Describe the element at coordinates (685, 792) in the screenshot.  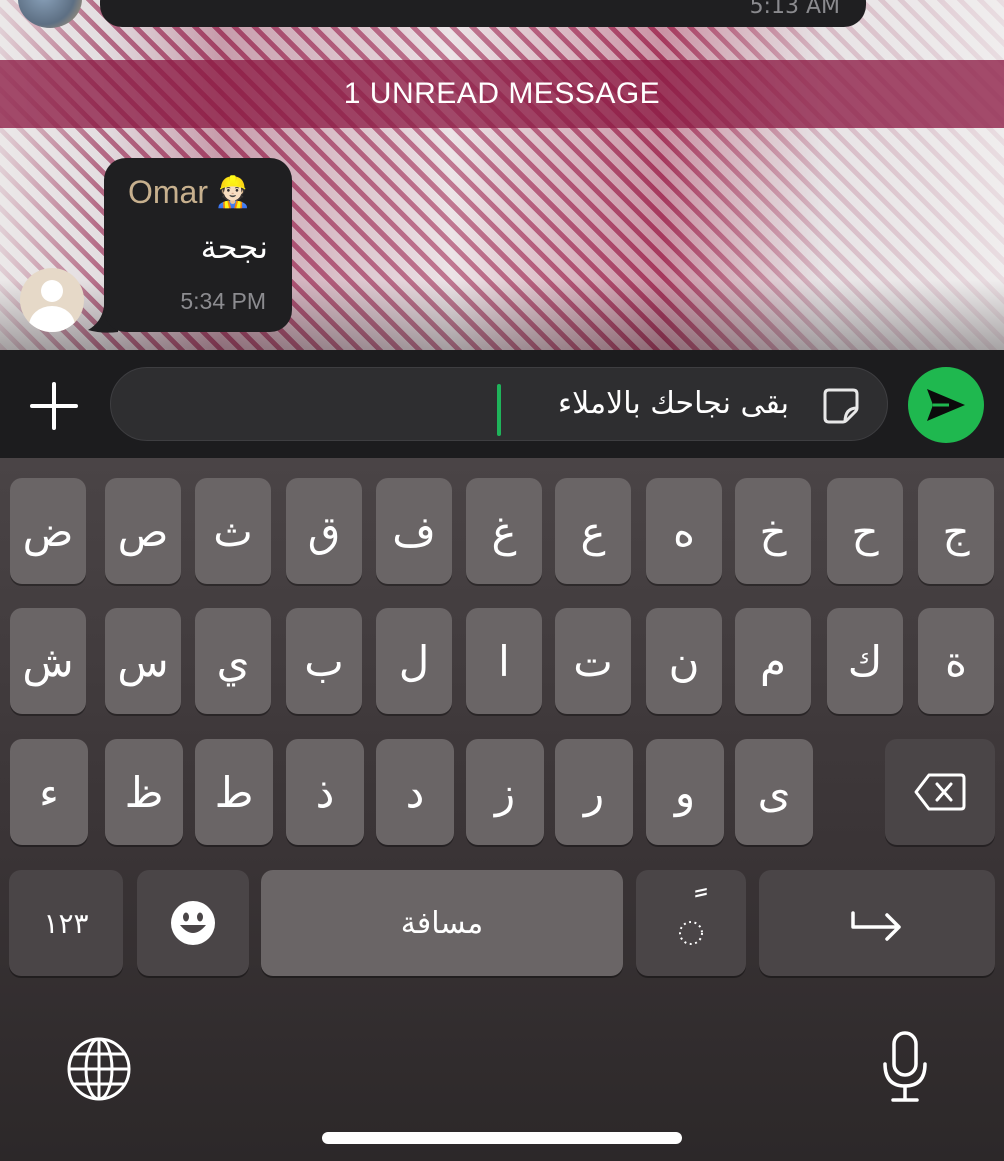
I see `letter-key: و` at that location.